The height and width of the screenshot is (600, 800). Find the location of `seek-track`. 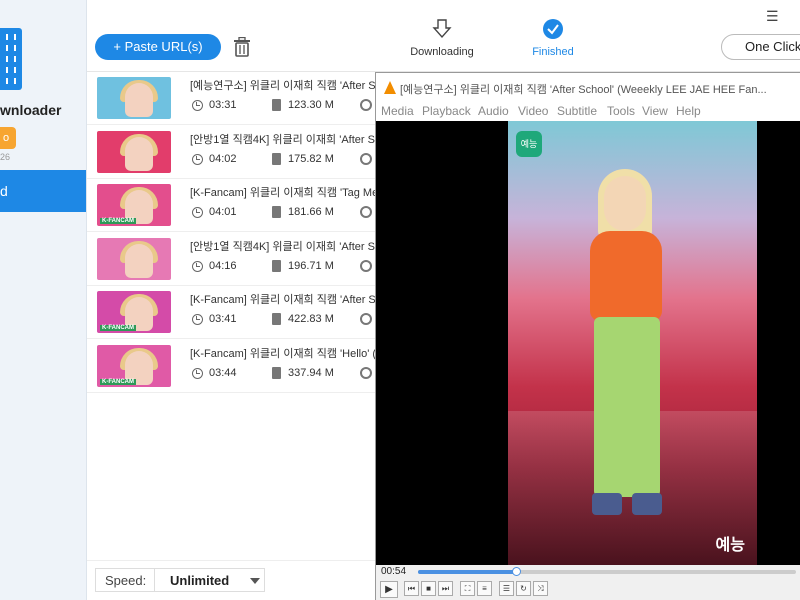

seek-track is located at coordinates (607, 571).